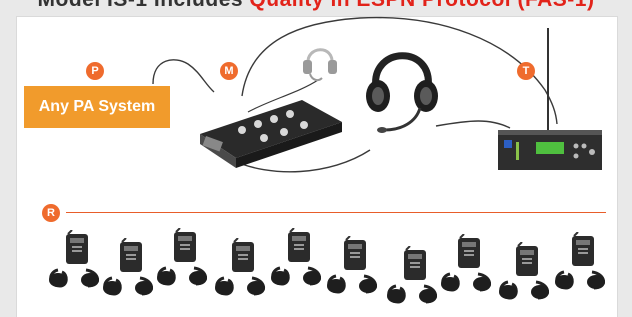 The height and width of the screenshot is (317, 632). What do you see at coordinates (229, 71) in the screenshot?
I see `marker-mixer: M` at bounding box center [229, 71].